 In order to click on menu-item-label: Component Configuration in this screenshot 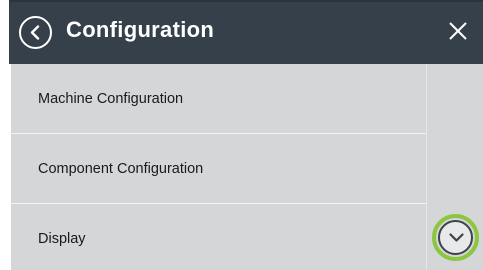, I will do `click(121, 169)`.